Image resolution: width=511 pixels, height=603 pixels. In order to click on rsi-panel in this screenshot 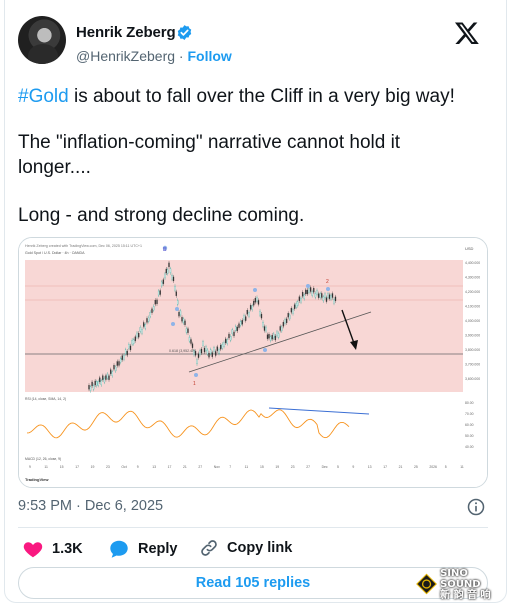, I will do `click(244, 428)`.